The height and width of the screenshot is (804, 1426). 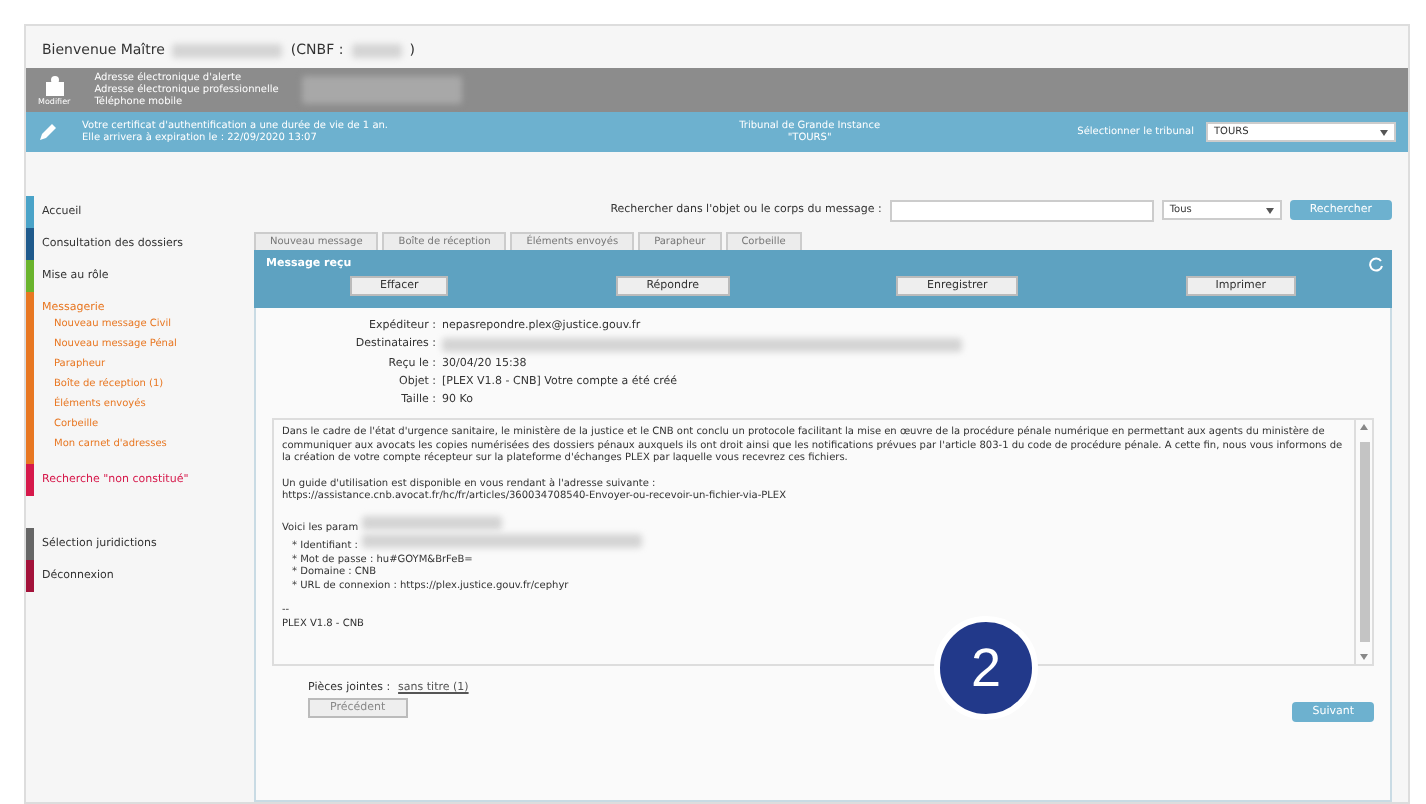 What do you see at coordinates (1363, 542) in the screenshot?
I see `scrollbar` at bounding box center [1363, 542].